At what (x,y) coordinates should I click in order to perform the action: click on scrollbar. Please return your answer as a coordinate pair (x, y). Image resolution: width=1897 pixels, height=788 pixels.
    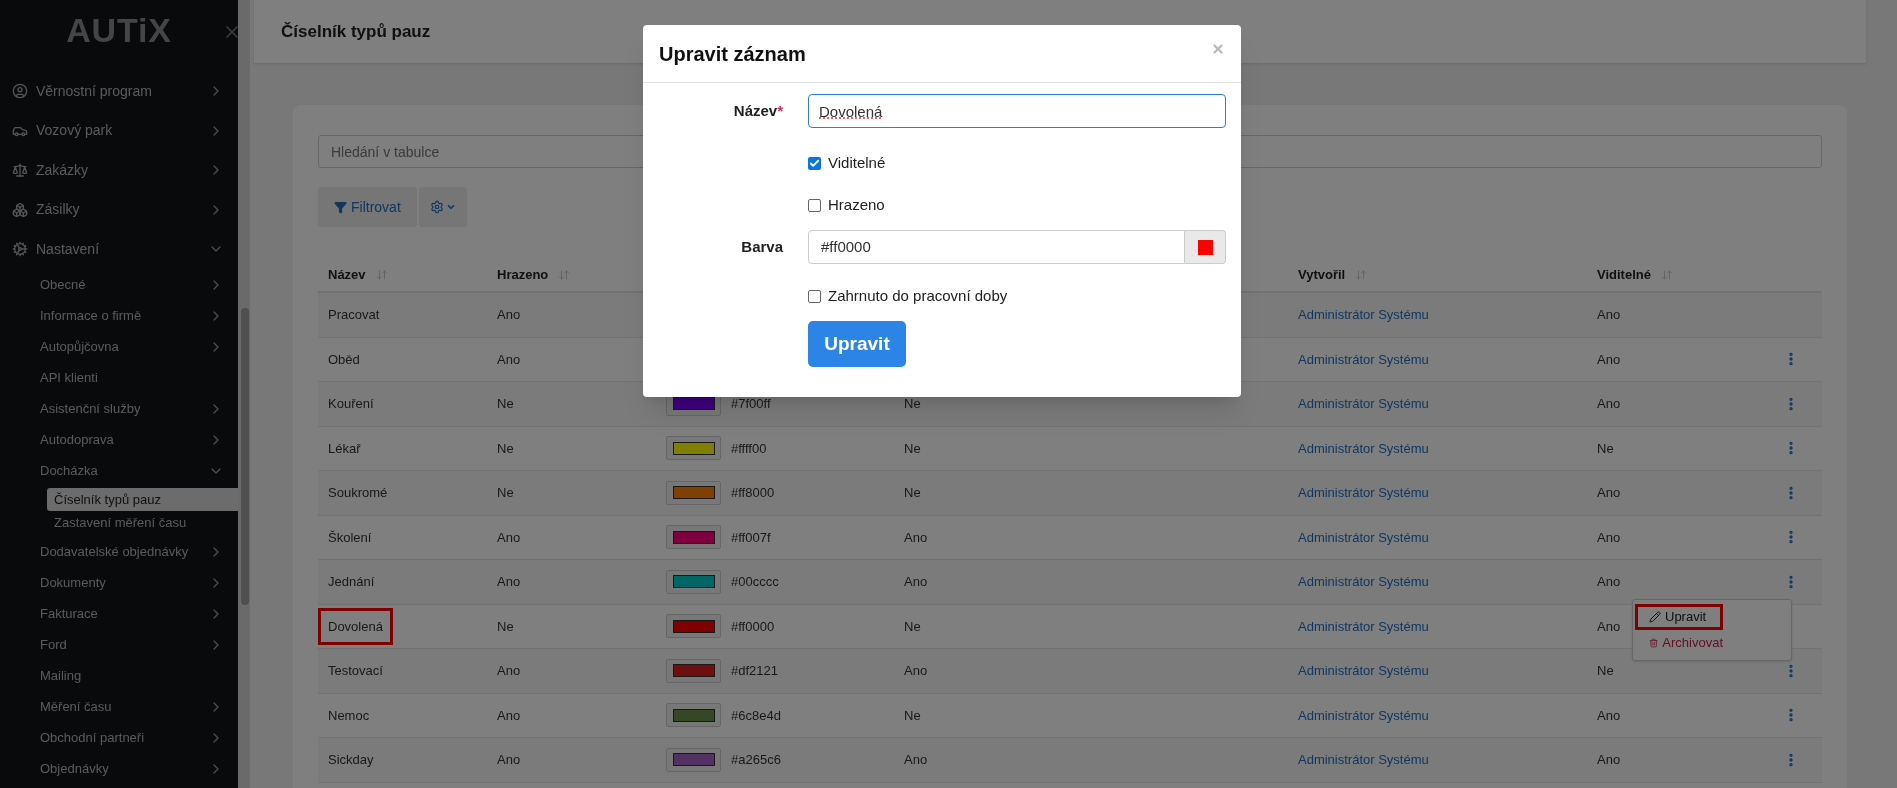
    Looking at the image, I should click on (244, 394).